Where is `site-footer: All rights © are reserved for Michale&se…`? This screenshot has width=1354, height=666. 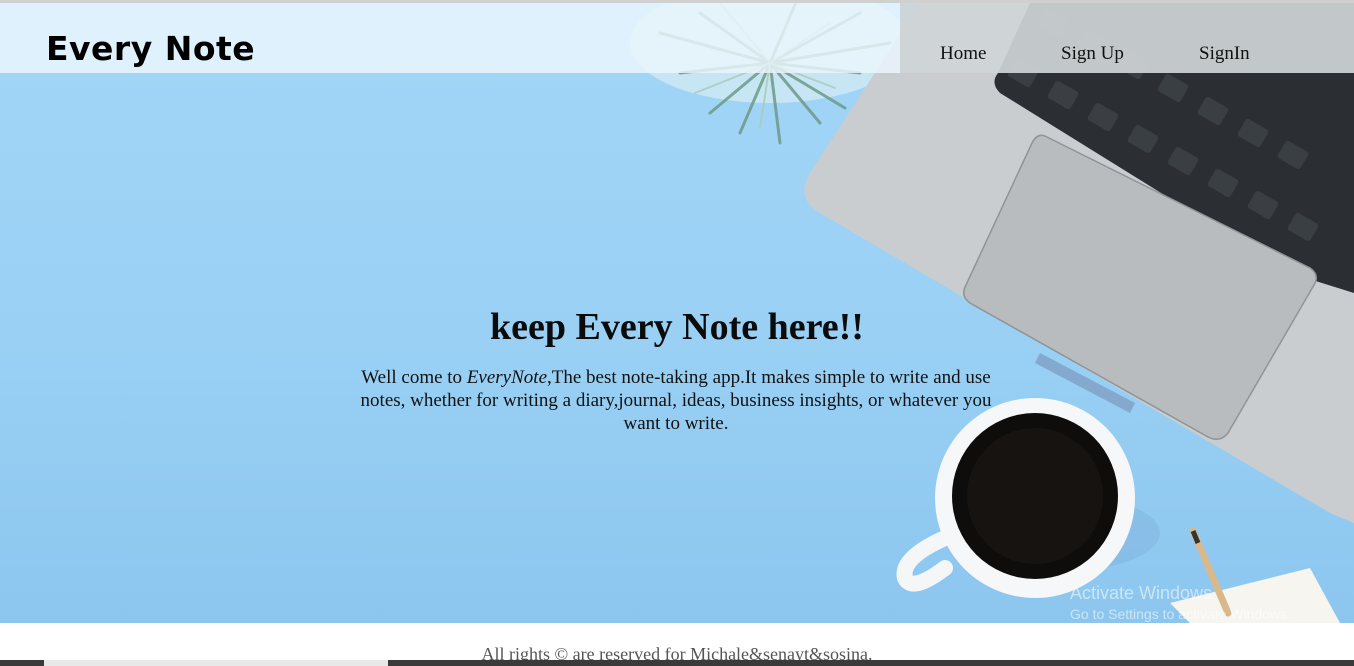 site-footer: All rights © are reserved for Michale&se… is located at coordinates (677, 643).